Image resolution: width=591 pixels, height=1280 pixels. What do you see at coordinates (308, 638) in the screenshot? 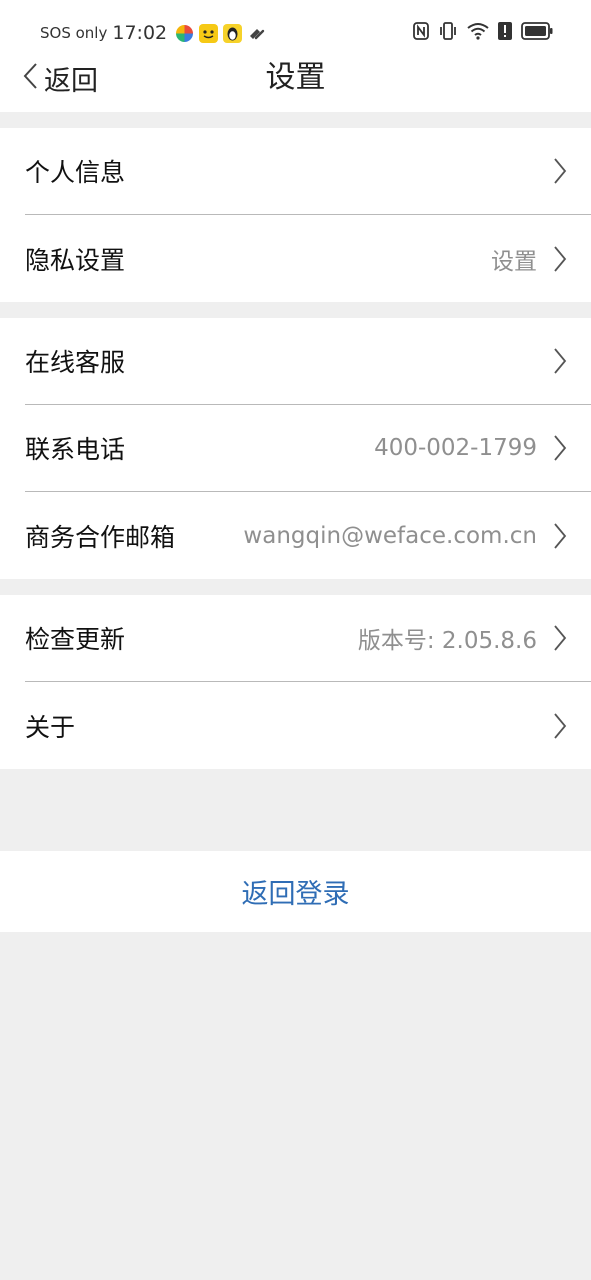
I see `check-update-row: 检查更新 版本号: 2.05.8.6` at bounding box center [308, 638].